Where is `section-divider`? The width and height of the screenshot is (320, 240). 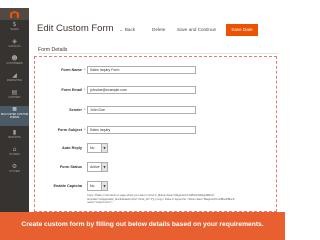 section-divider is located at coordinates (158, 53).